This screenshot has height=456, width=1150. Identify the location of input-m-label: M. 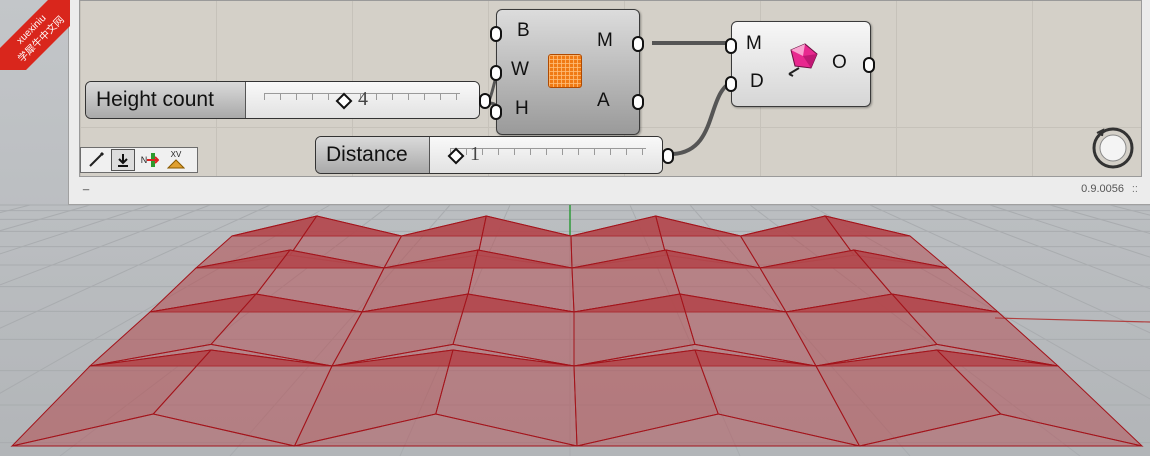
(754, 43).